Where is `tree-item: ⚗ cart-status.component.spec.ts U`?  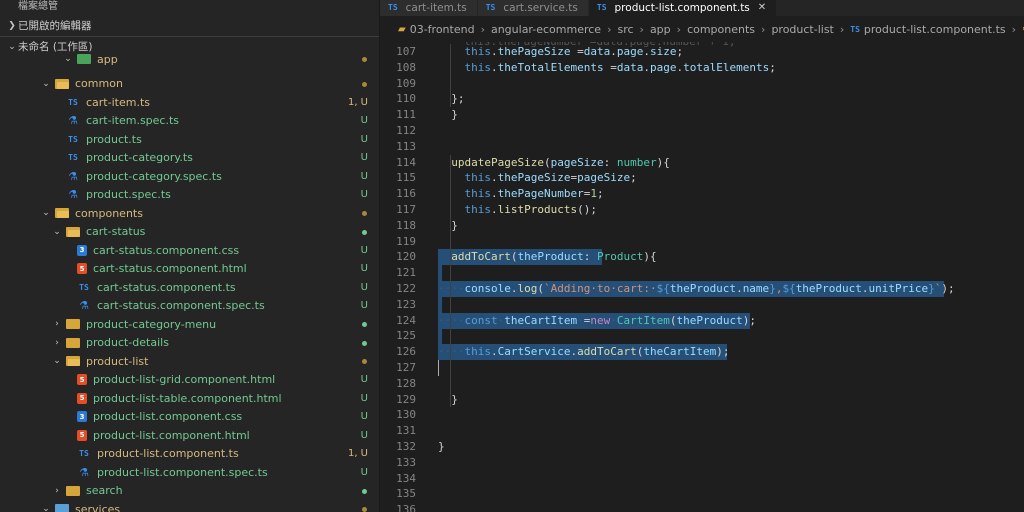 tree-item: ⚗ cart-status.component.spec.ts U is located at coordinates (189, 306).